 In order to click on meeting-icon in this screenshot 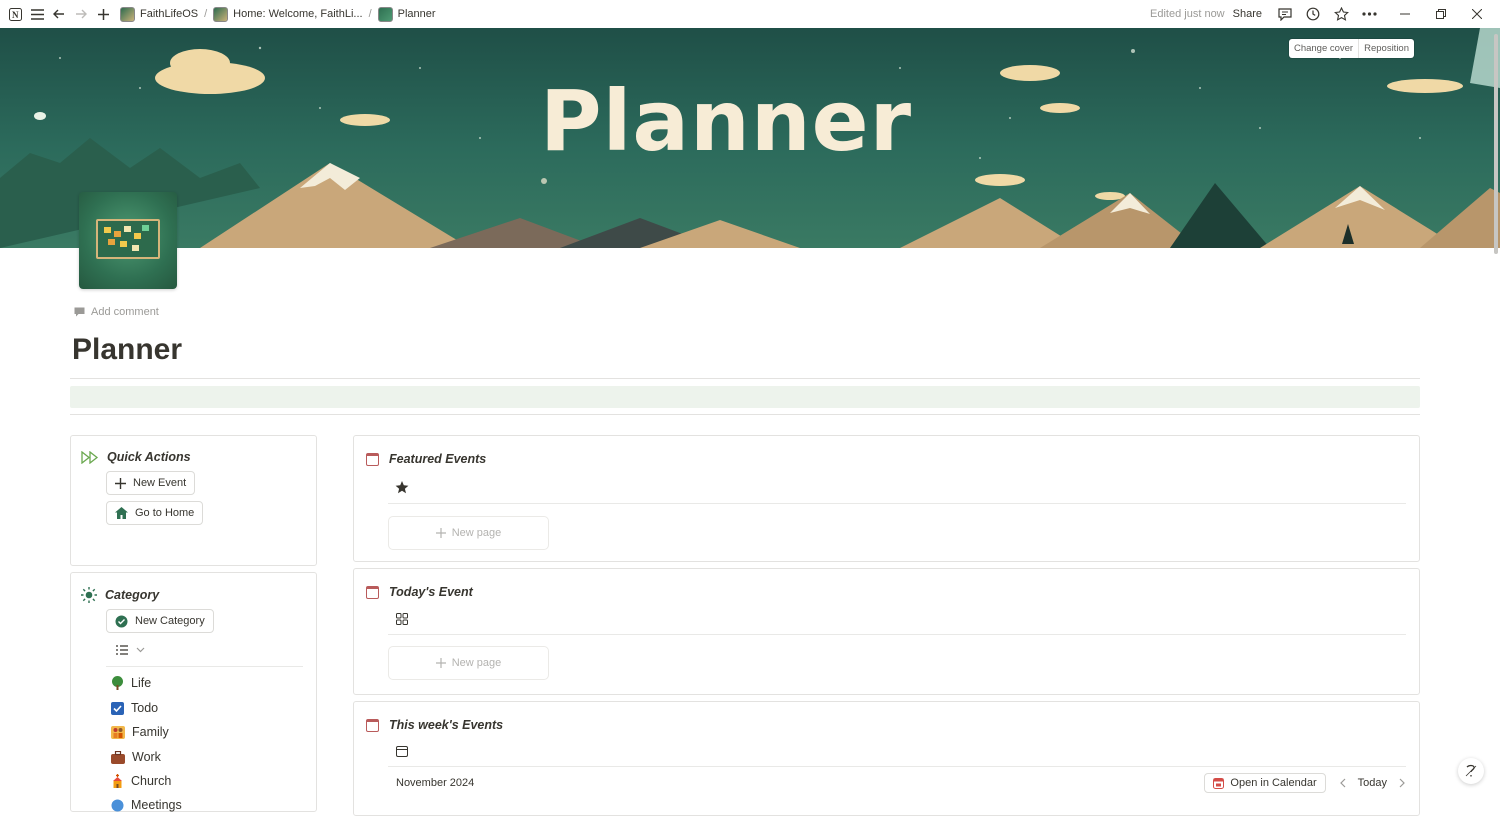, I will do `click(117, 805)`.